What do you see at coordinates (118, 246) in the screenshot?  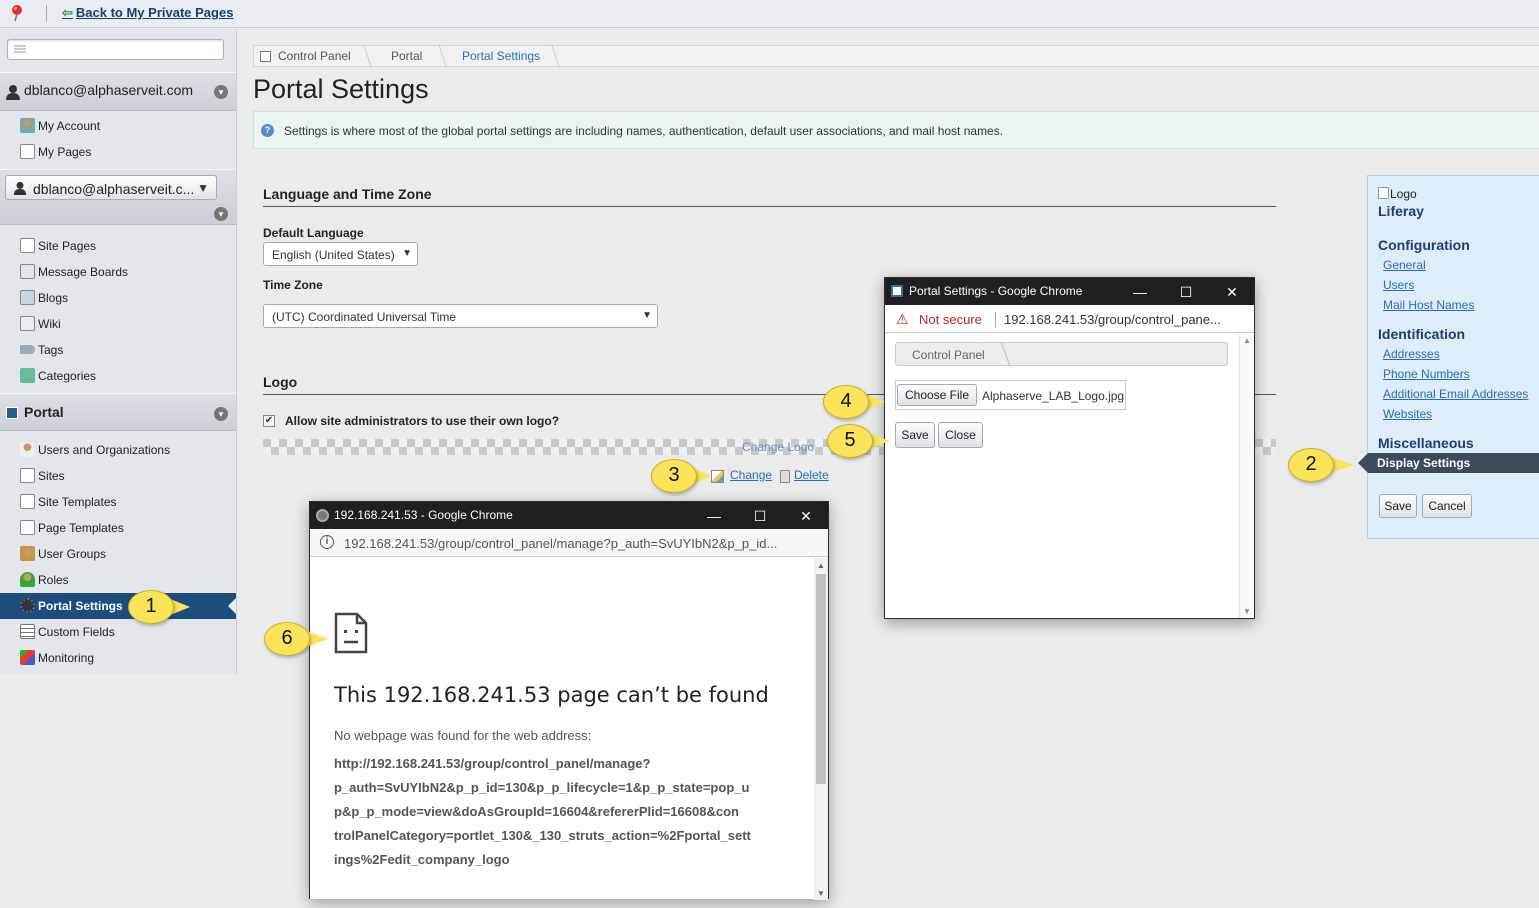 I see `sidebar-item-site-pages: Site Pages` at bounding box center [118, 246].